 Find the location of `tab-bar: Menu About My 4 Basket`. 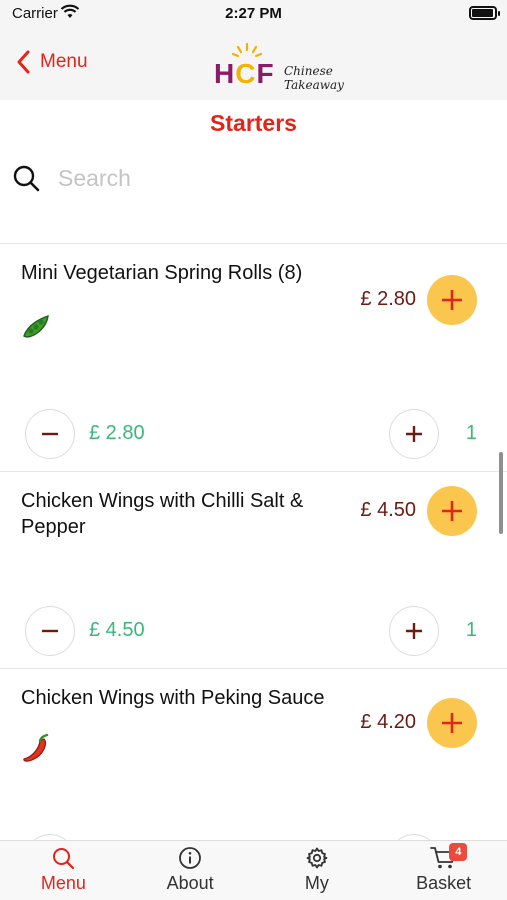

tab-bar: Menu About My 4 Basket is located at coordinates (253, 870).